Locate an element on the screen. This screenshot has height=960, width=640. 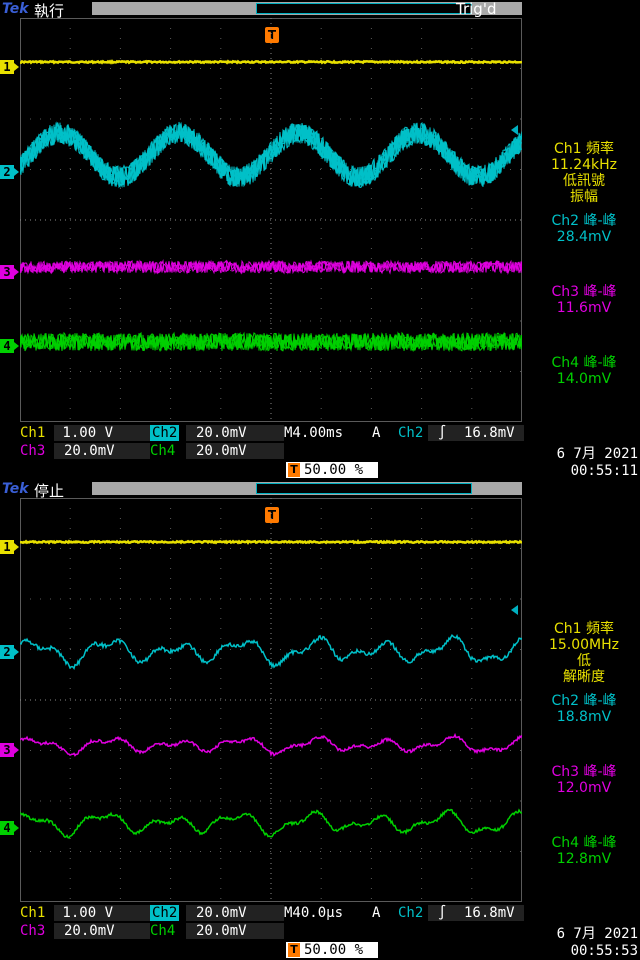
ch2-measurement: Ch2 峰-峰 28.4mV is located at coordinates (584, 229).